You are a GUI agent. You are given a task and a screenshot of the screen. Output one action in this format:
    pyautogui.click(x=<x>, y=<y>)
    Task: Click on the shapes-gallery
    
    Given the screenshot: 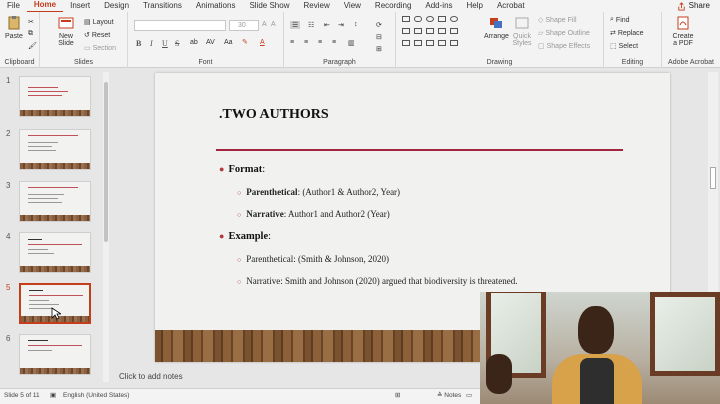 What is the action you would take?
    pyautogui.click(x=441, y=33)
    